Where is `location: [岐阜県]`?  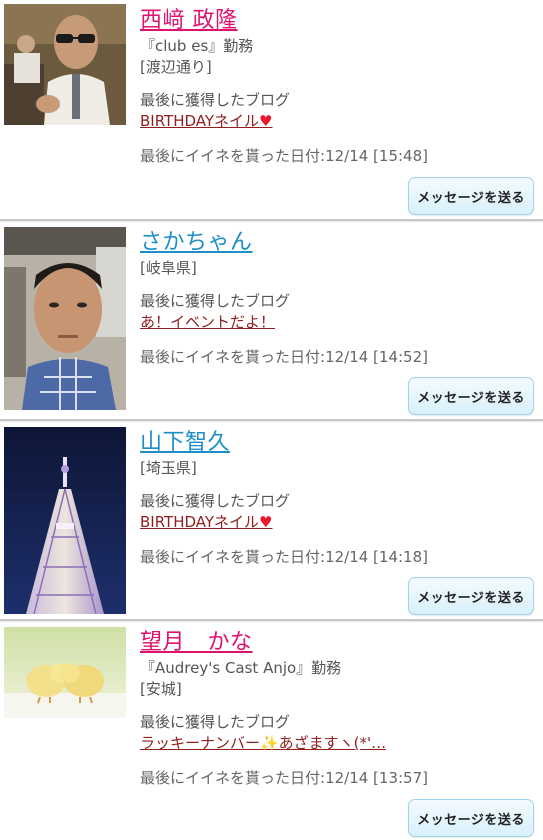 location: [岐阜県] is located at coordinates (168, 268).